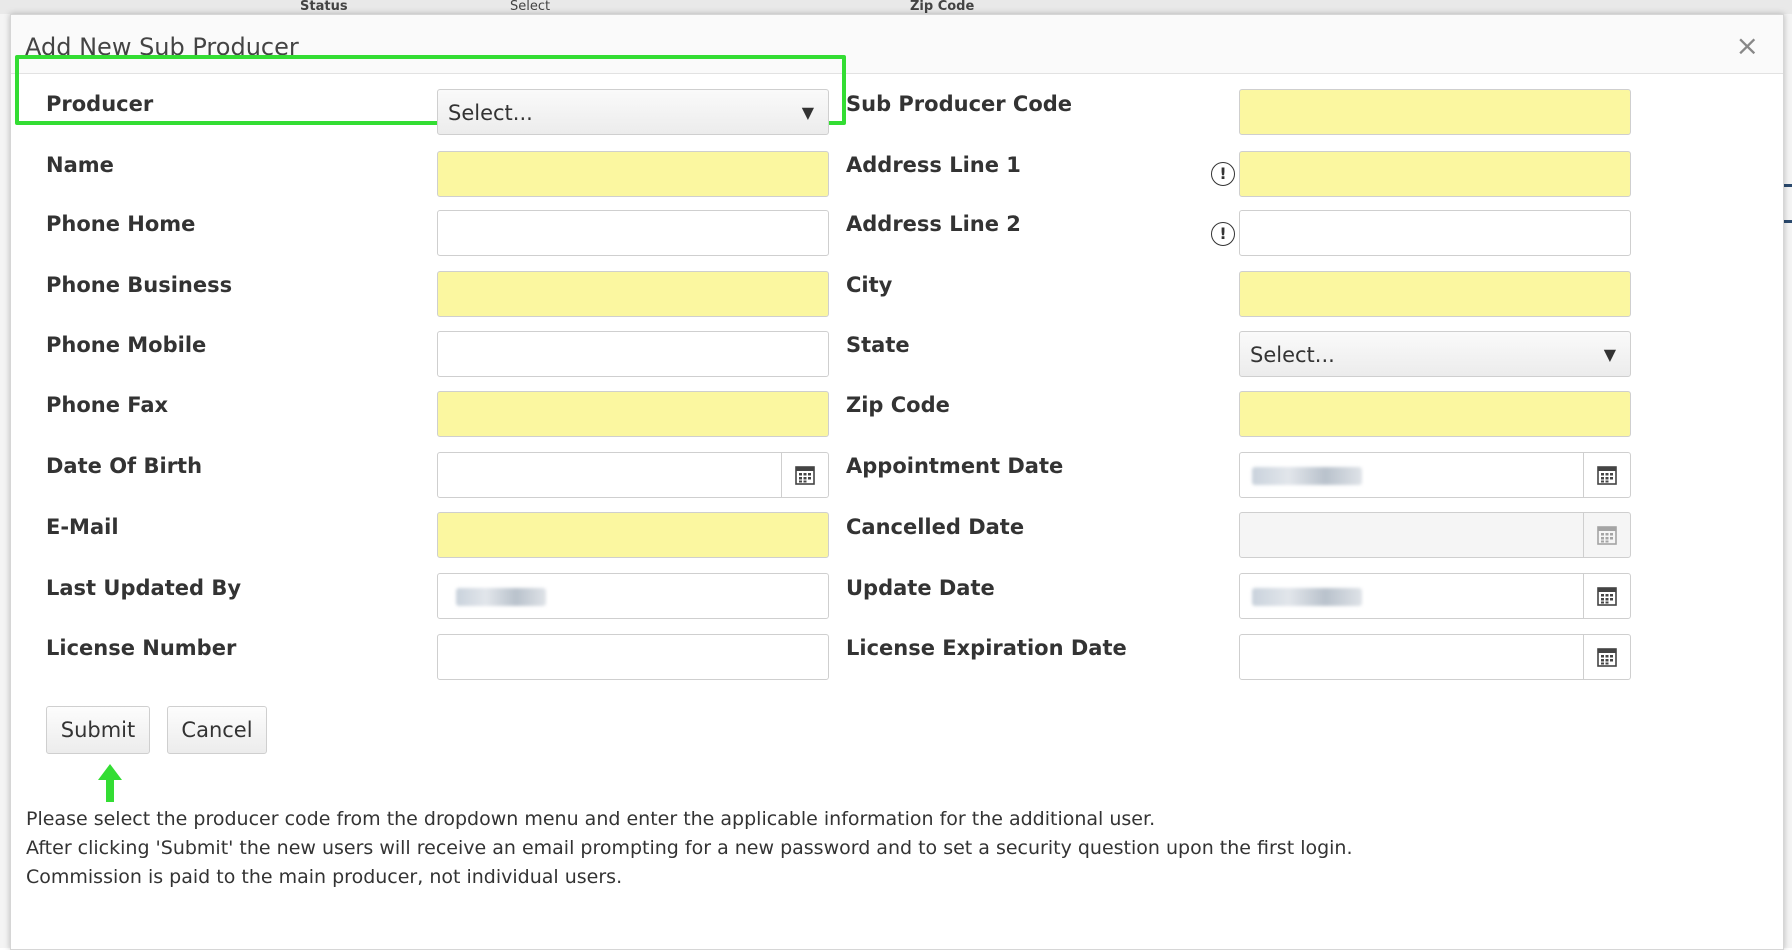  What do you see at coordinates (121, 224) in the screenshot?
I see `phone-home-label: Phone Home` at bounding box center [121, 224].